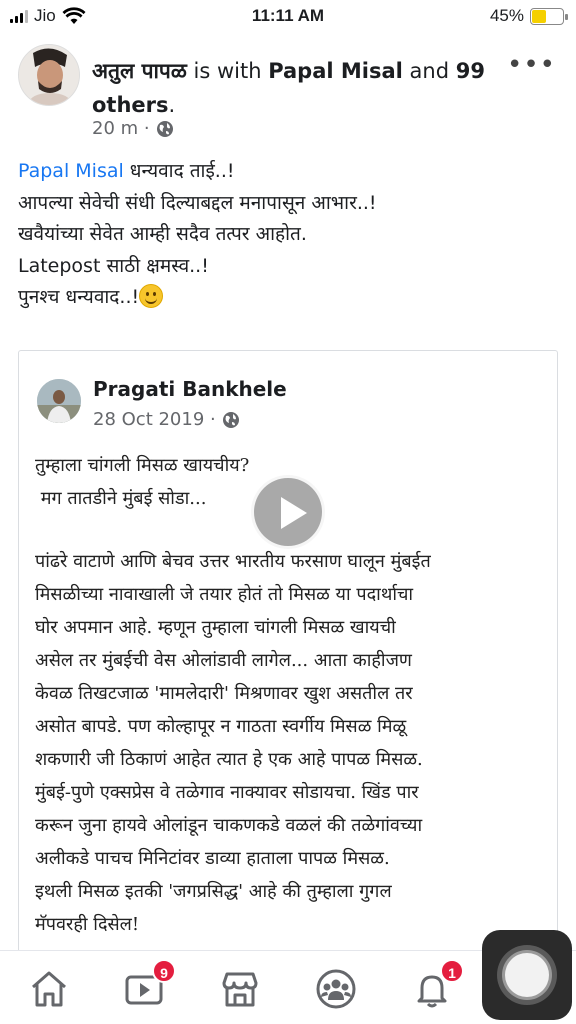 This screenshot has width=576, height=1024. I want to click on status-bar: Jio 11:11 AM 45%, so click(288, 17).